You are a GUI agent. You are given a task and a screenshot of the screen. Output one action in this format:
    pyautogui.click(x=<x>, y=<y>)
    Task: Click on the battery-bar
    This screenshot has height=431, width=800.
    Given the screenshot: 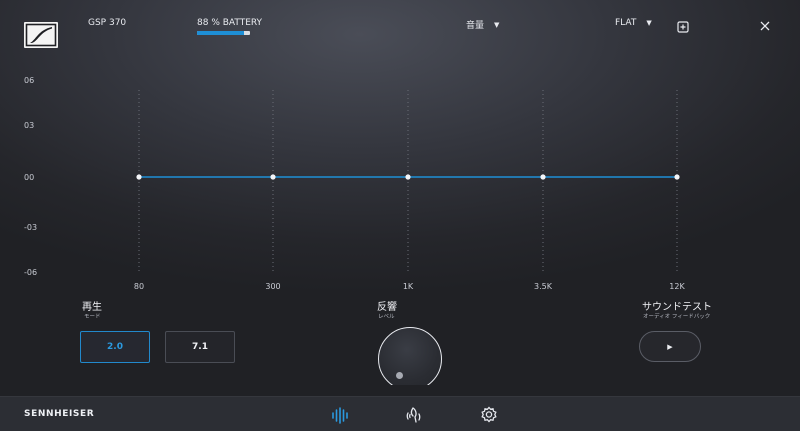 What is the action you would take?
    pyautogui.click(x=223, y=33)
    